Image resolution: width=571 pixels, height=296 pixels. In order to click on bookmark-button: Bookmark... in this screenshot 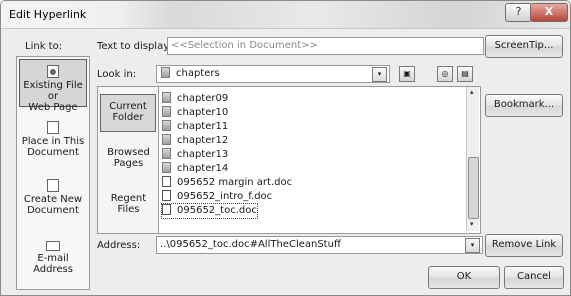, I will do `click(524, 105)`.